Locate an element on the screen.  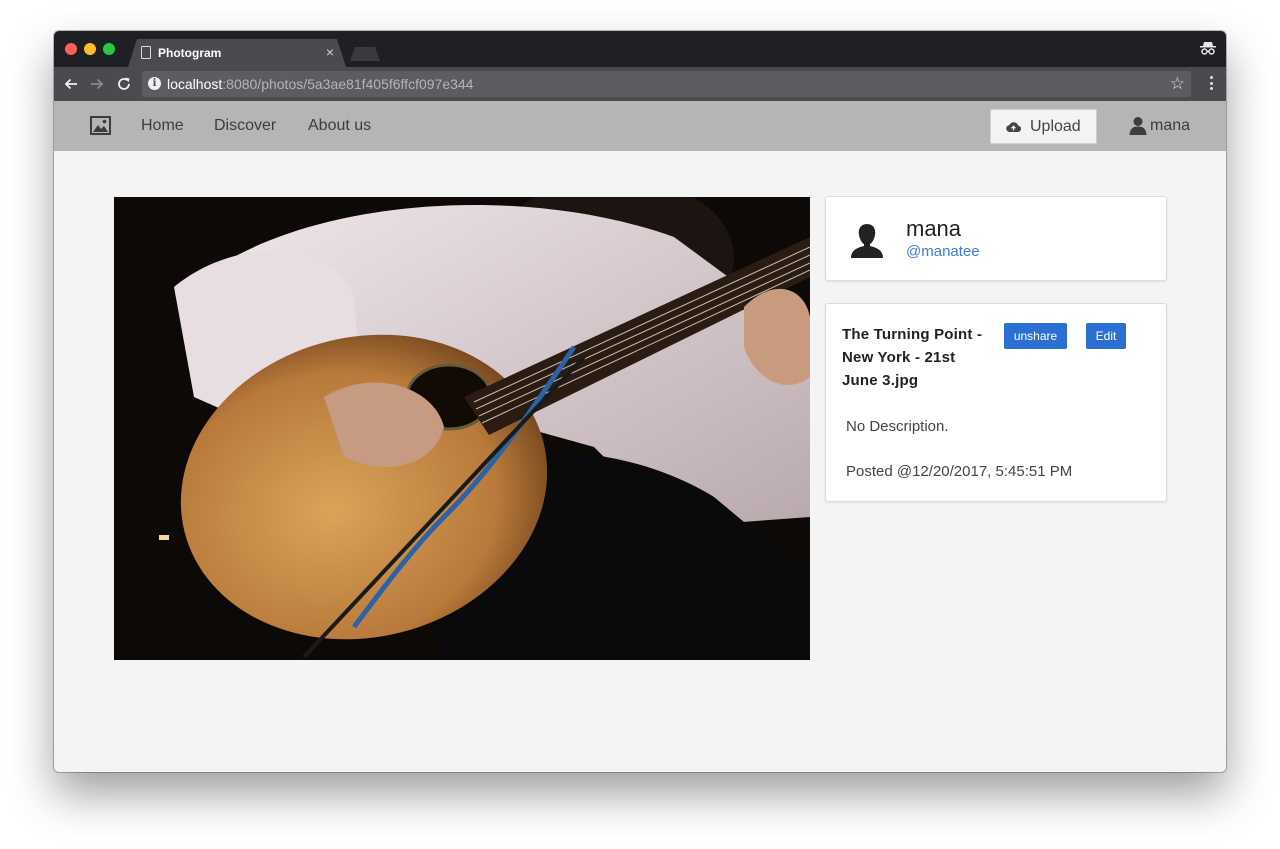
nav-about-link: About us is located at coordinates (339, 126).